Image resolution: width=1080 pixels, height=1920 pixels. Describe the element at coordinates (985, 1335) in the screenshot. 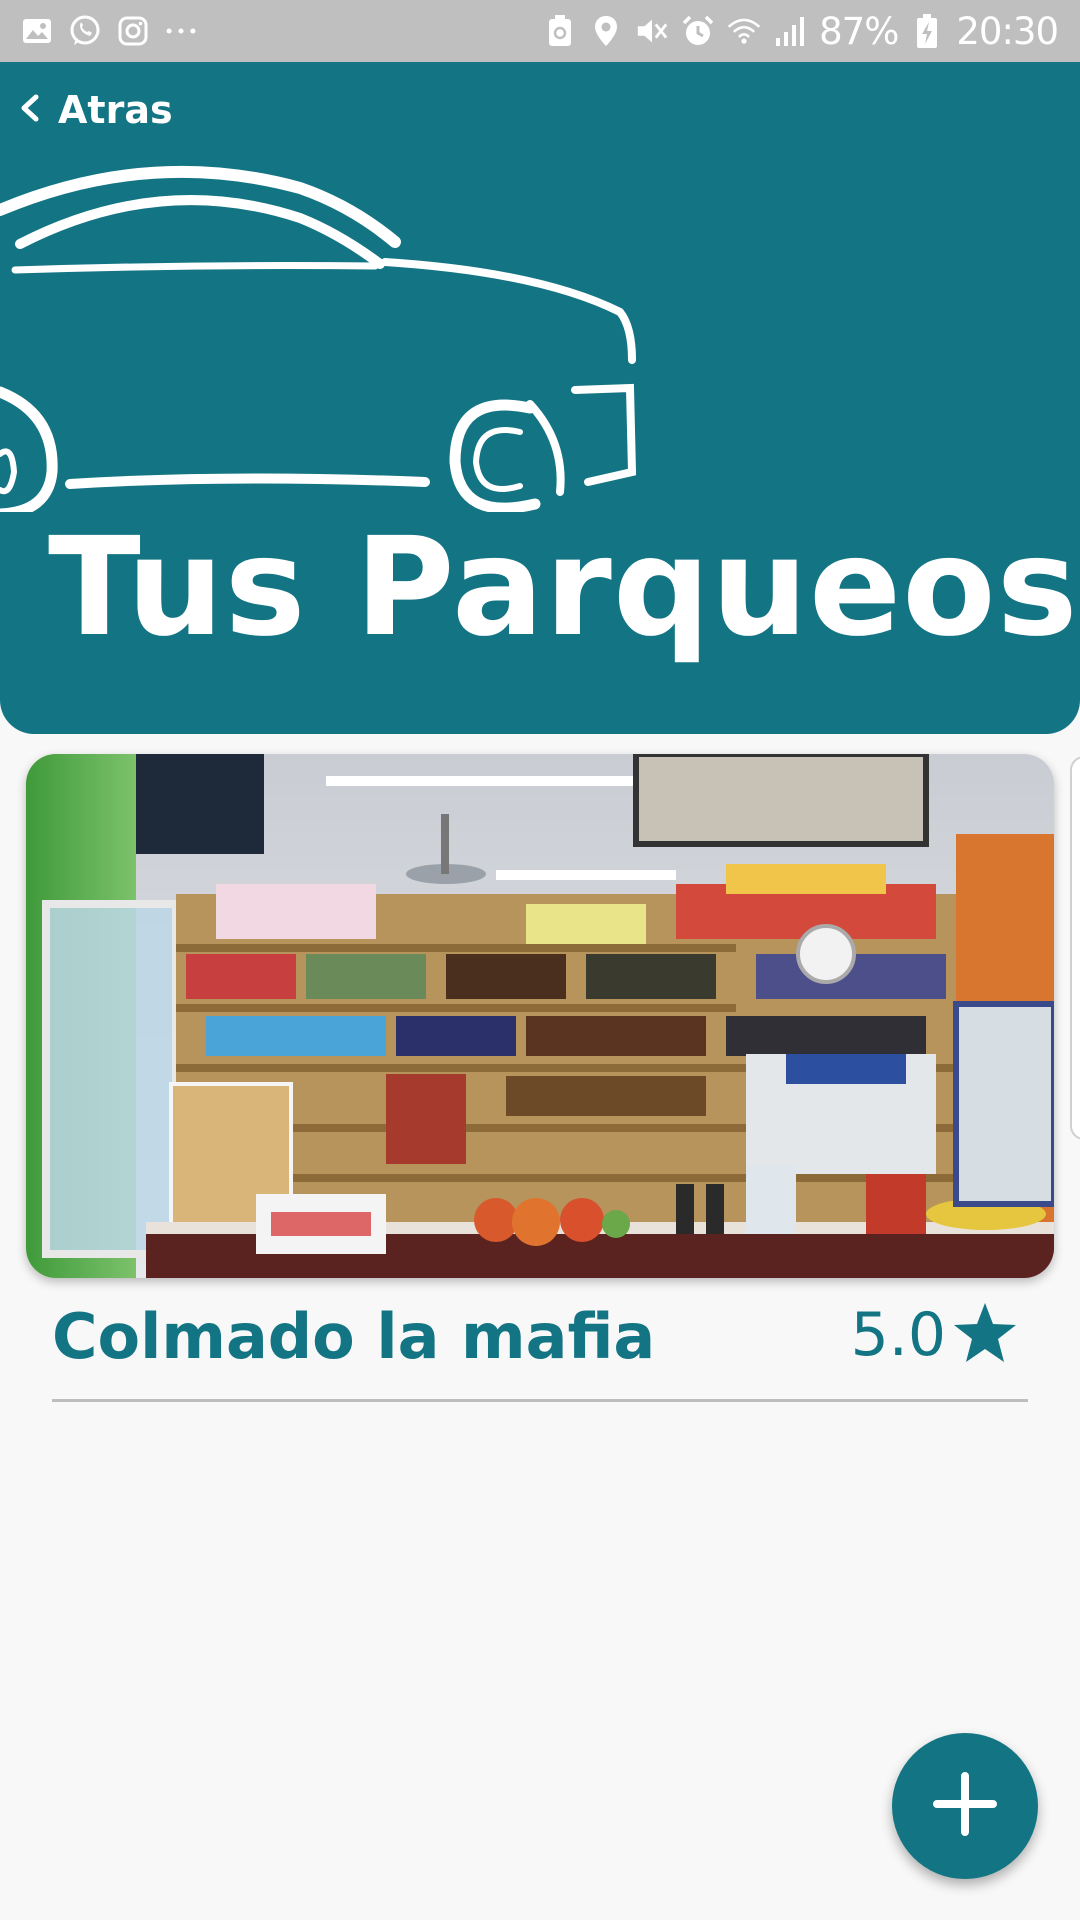

I see `star-icon` at that location.